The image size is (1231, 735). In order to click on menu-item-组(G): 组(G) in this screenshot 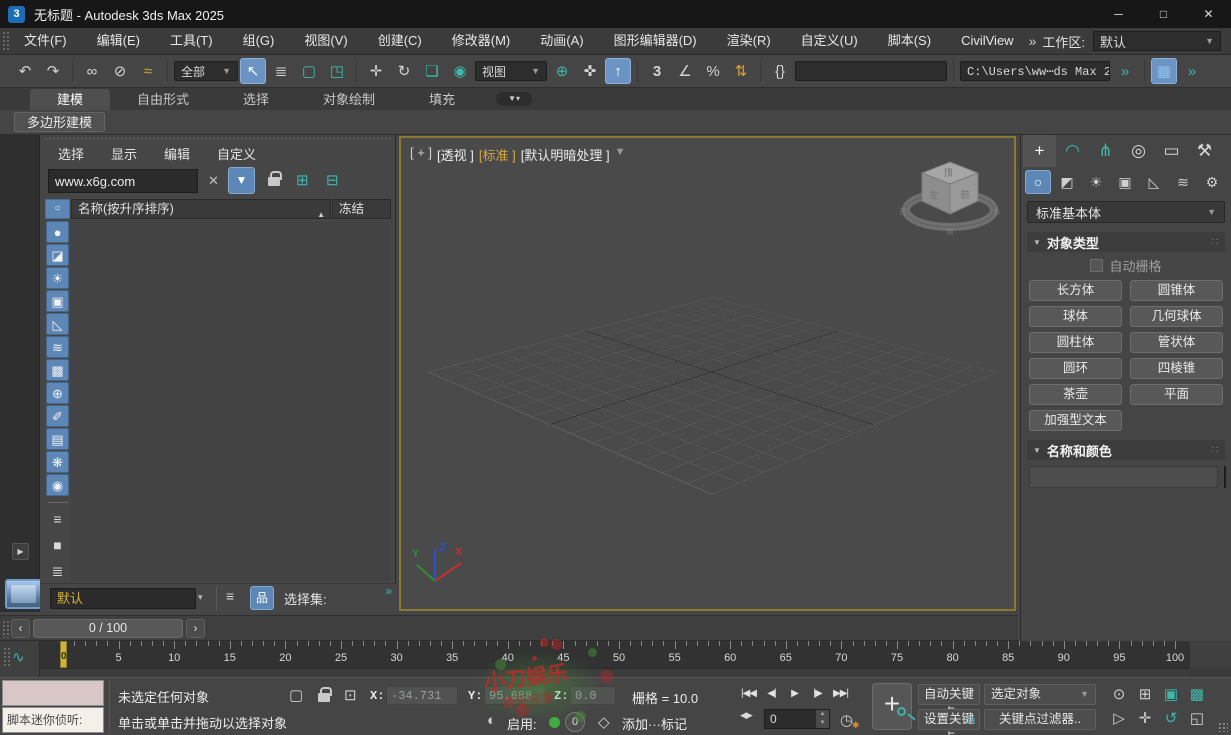, I will do `click(259, 41)`.